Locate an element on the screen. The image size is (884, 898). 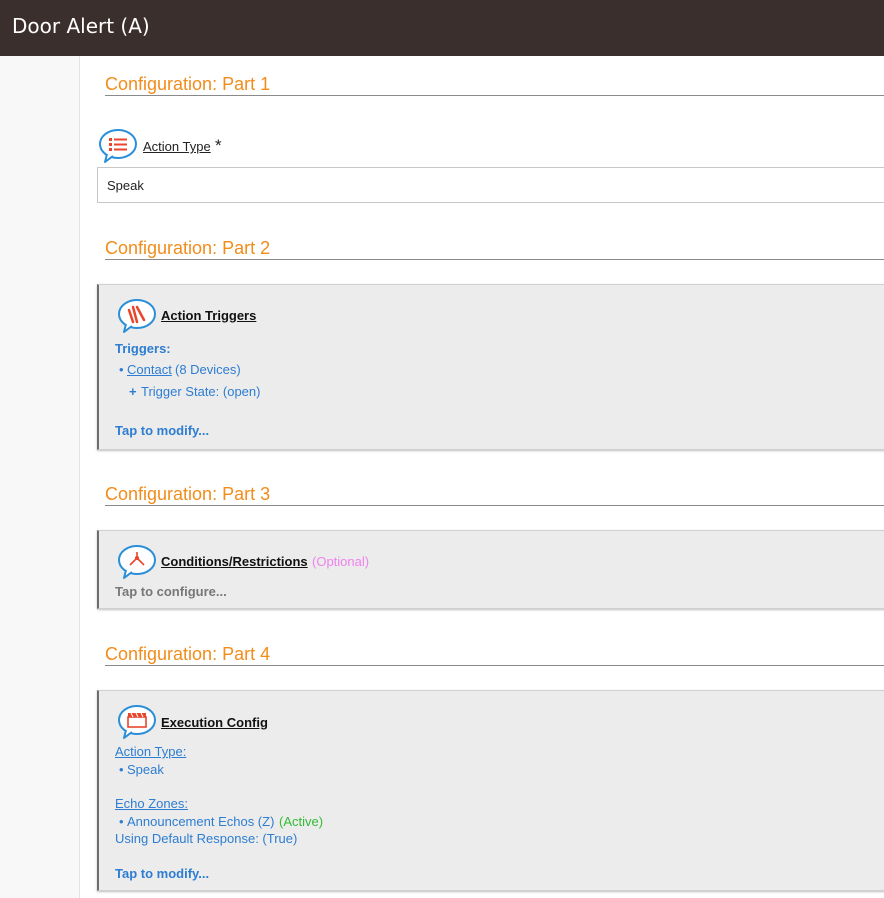
trigger-state: Trigger State: (open) is located at coordinates (201, 391).